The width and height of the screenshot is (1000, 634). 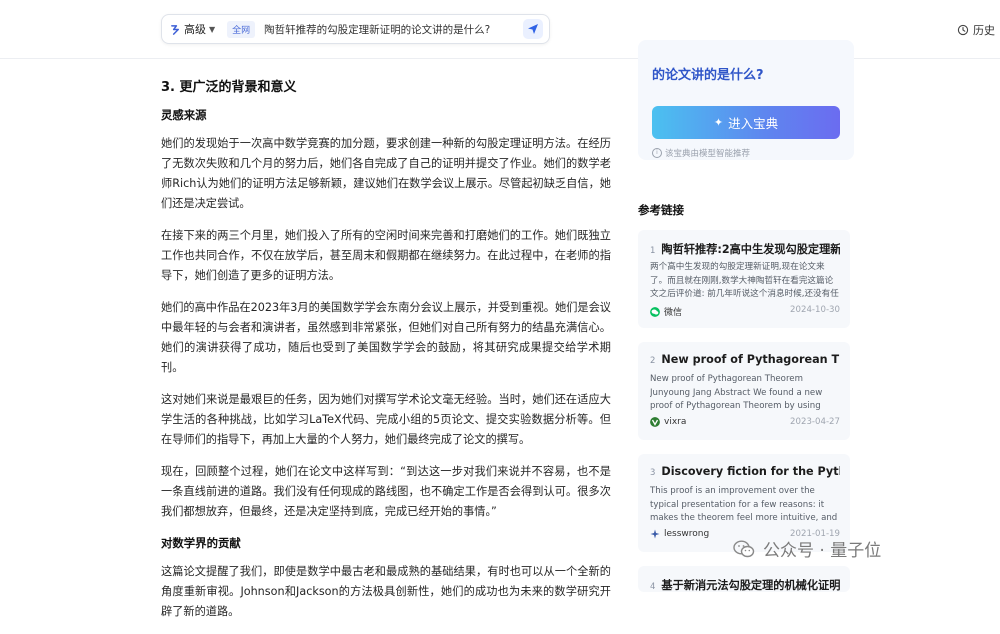 What do you see at coordinates (653, 361) in the screenshot?
I see `ref-number: 2` at bounding box center [653, 361].